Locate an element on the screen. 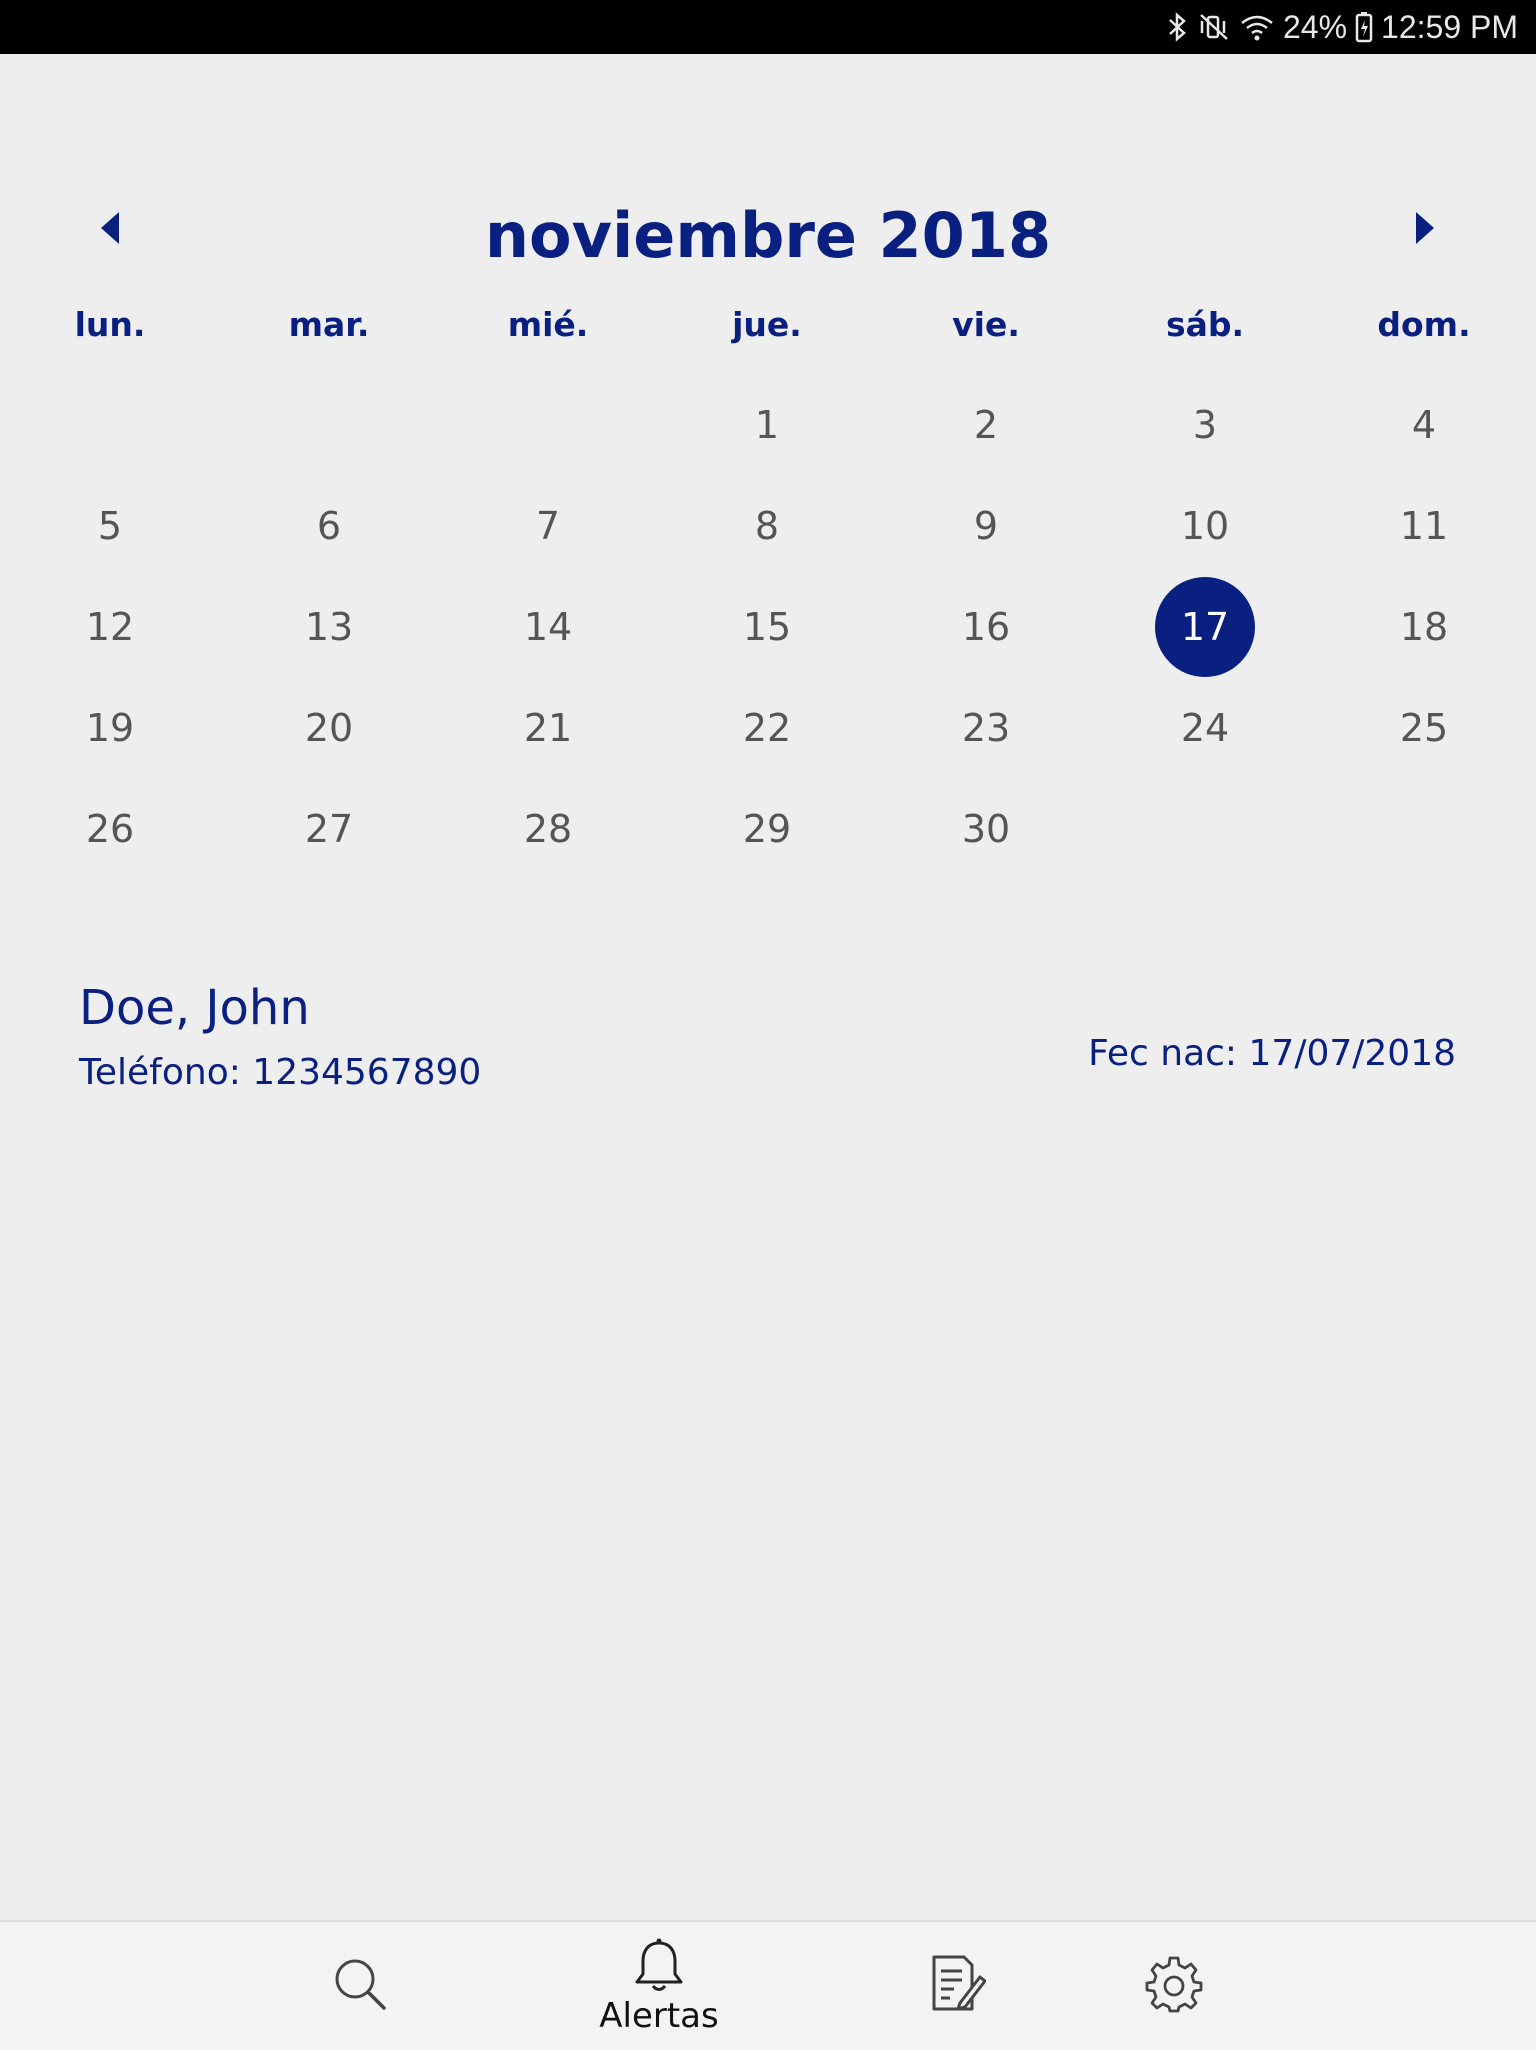 Image resolution: width=1536 pixels, height=2050 pixels. calendar-day: 26 is located at coordinates (110, 829).